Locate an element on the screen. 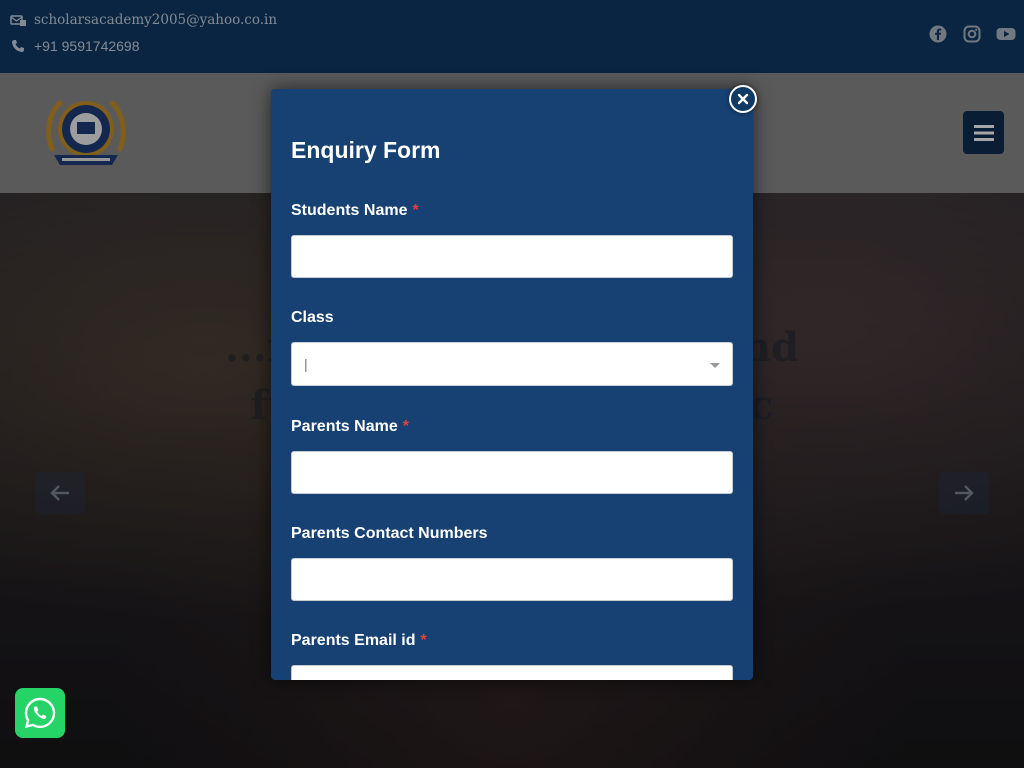 This screenshot has height=768, width=1024. students-name-label: Students Name * is located at coordinates (355, 211).